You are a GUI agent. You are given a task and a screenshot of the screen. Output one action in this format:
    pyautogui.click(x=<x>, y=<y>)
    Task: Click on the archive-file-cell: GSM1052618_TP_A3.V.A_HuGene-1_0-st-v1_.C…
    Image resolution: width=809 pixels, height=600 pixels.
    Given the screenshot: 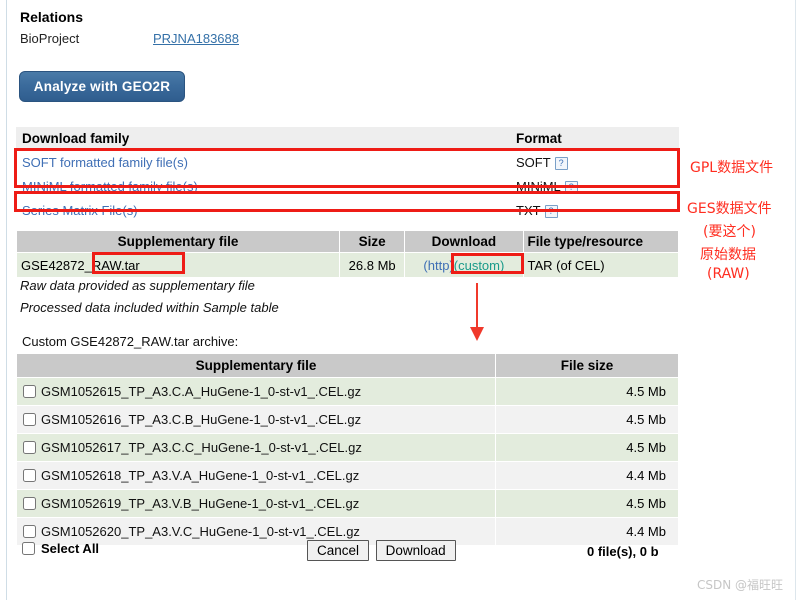 What is the action you would take?
    pyautogui.click(x=256, y=475)
    